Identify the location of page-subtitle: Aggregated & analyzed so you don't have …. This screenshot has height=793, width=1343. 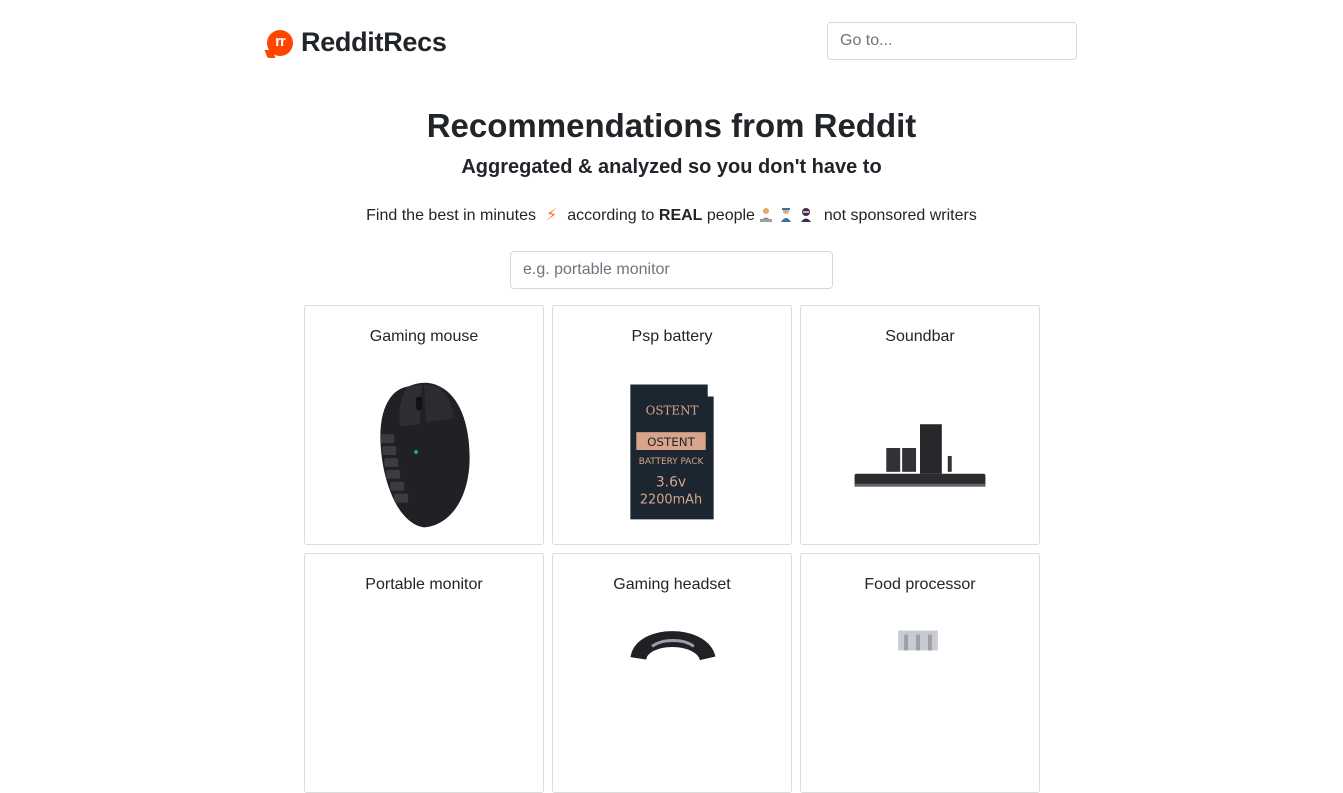
(671, 167).